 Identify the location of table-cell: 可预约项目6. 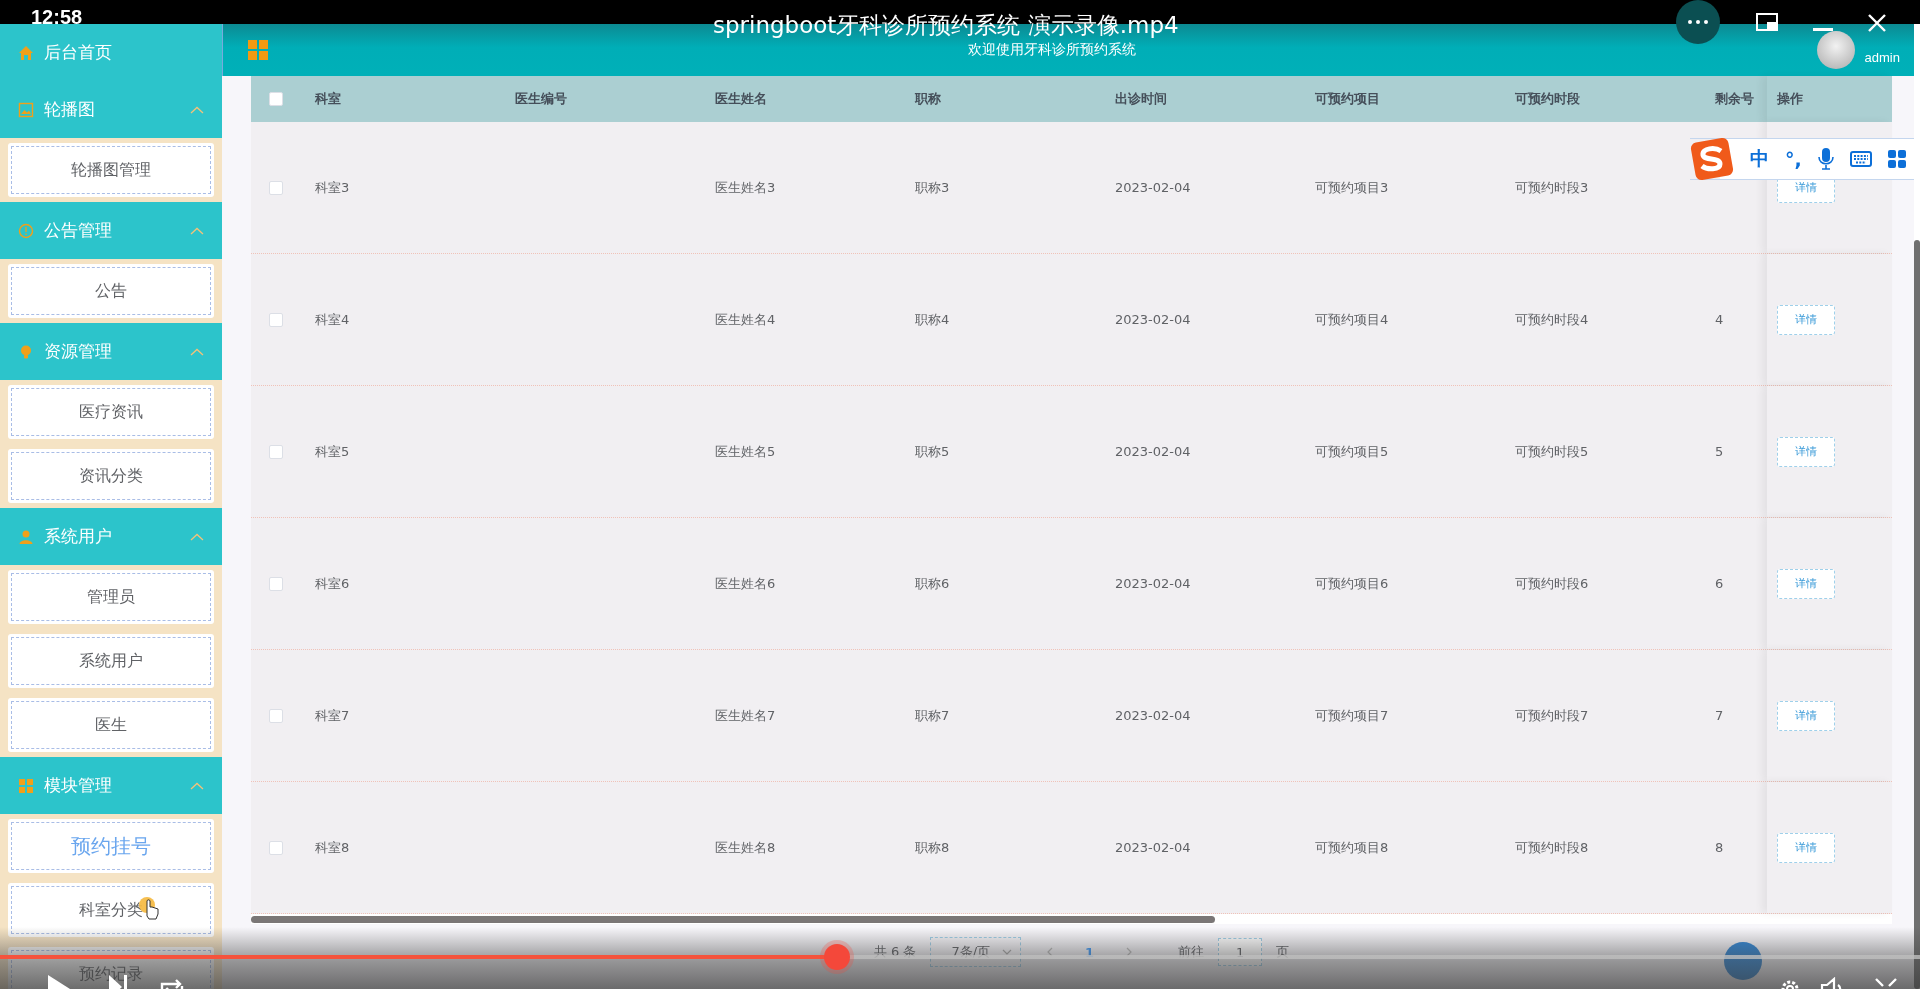
(1352, 583).